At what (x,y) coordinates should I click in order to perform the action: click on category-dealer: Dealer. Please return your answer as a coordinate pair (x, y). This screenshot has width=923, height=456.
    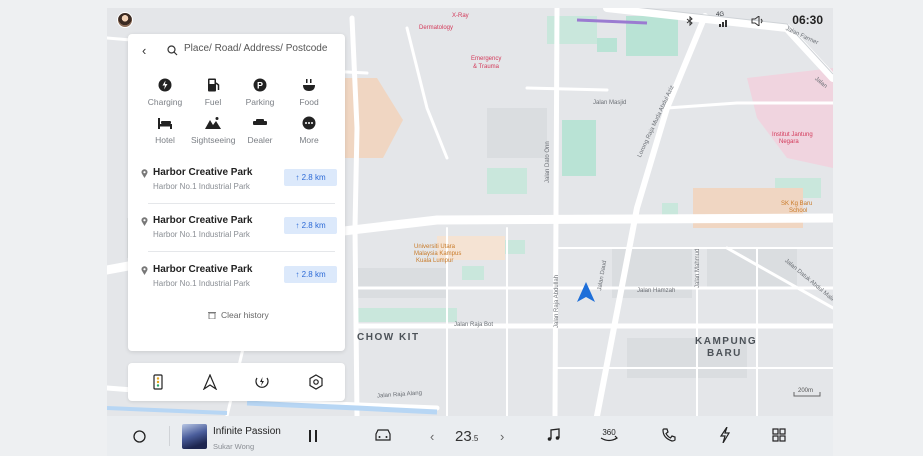
    Looking at the image, I should click on (260, 136).